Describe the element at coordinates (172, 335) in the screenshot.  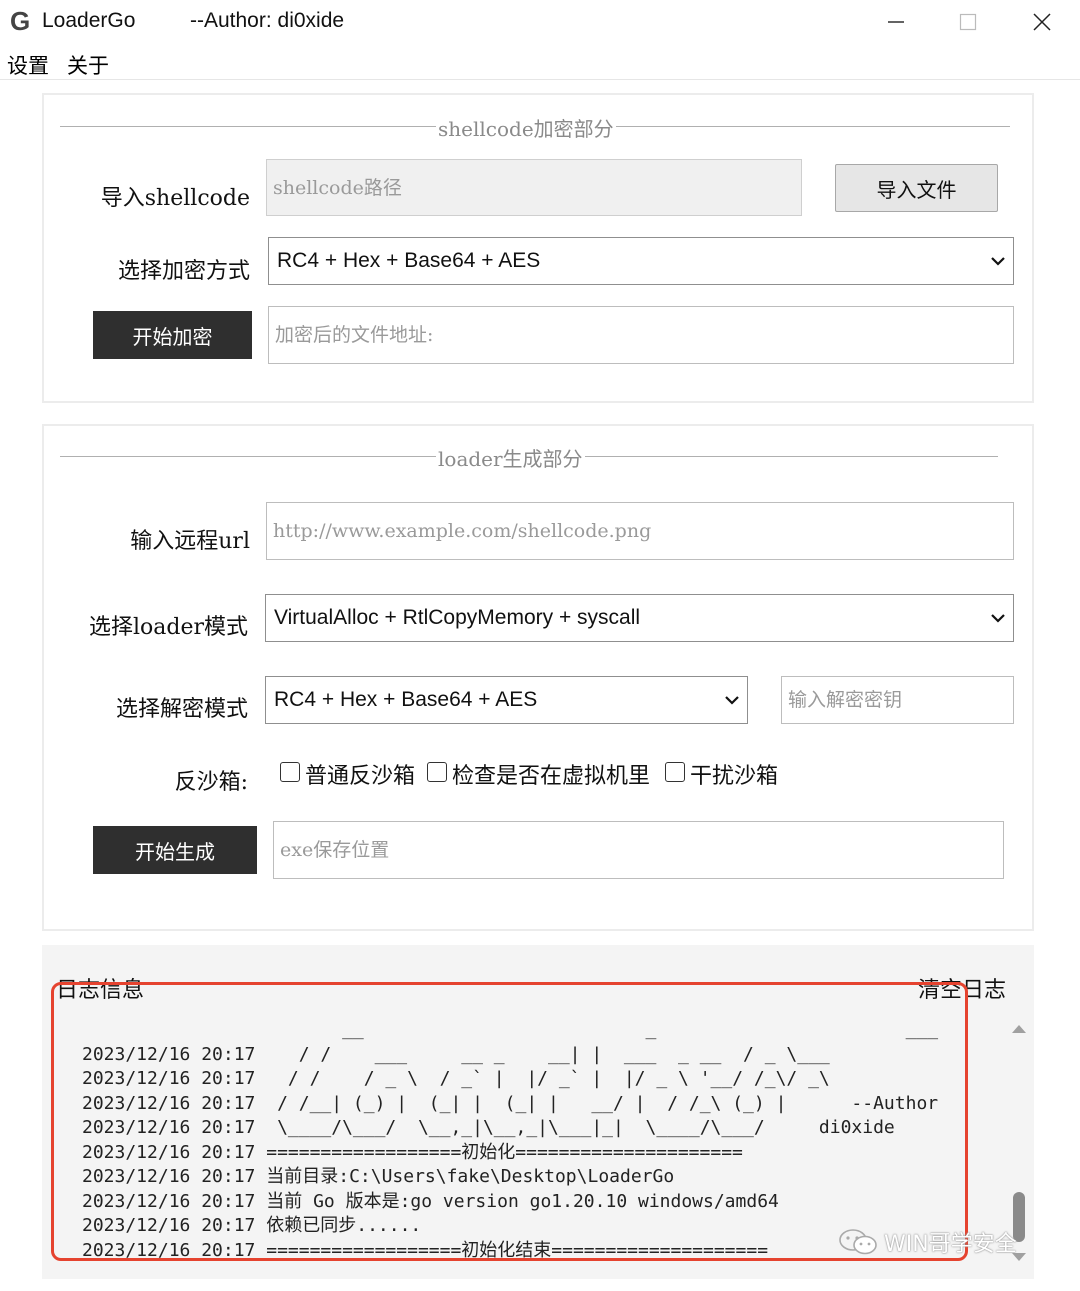
I see `start-encrypt-button: 开始加密` at that location.